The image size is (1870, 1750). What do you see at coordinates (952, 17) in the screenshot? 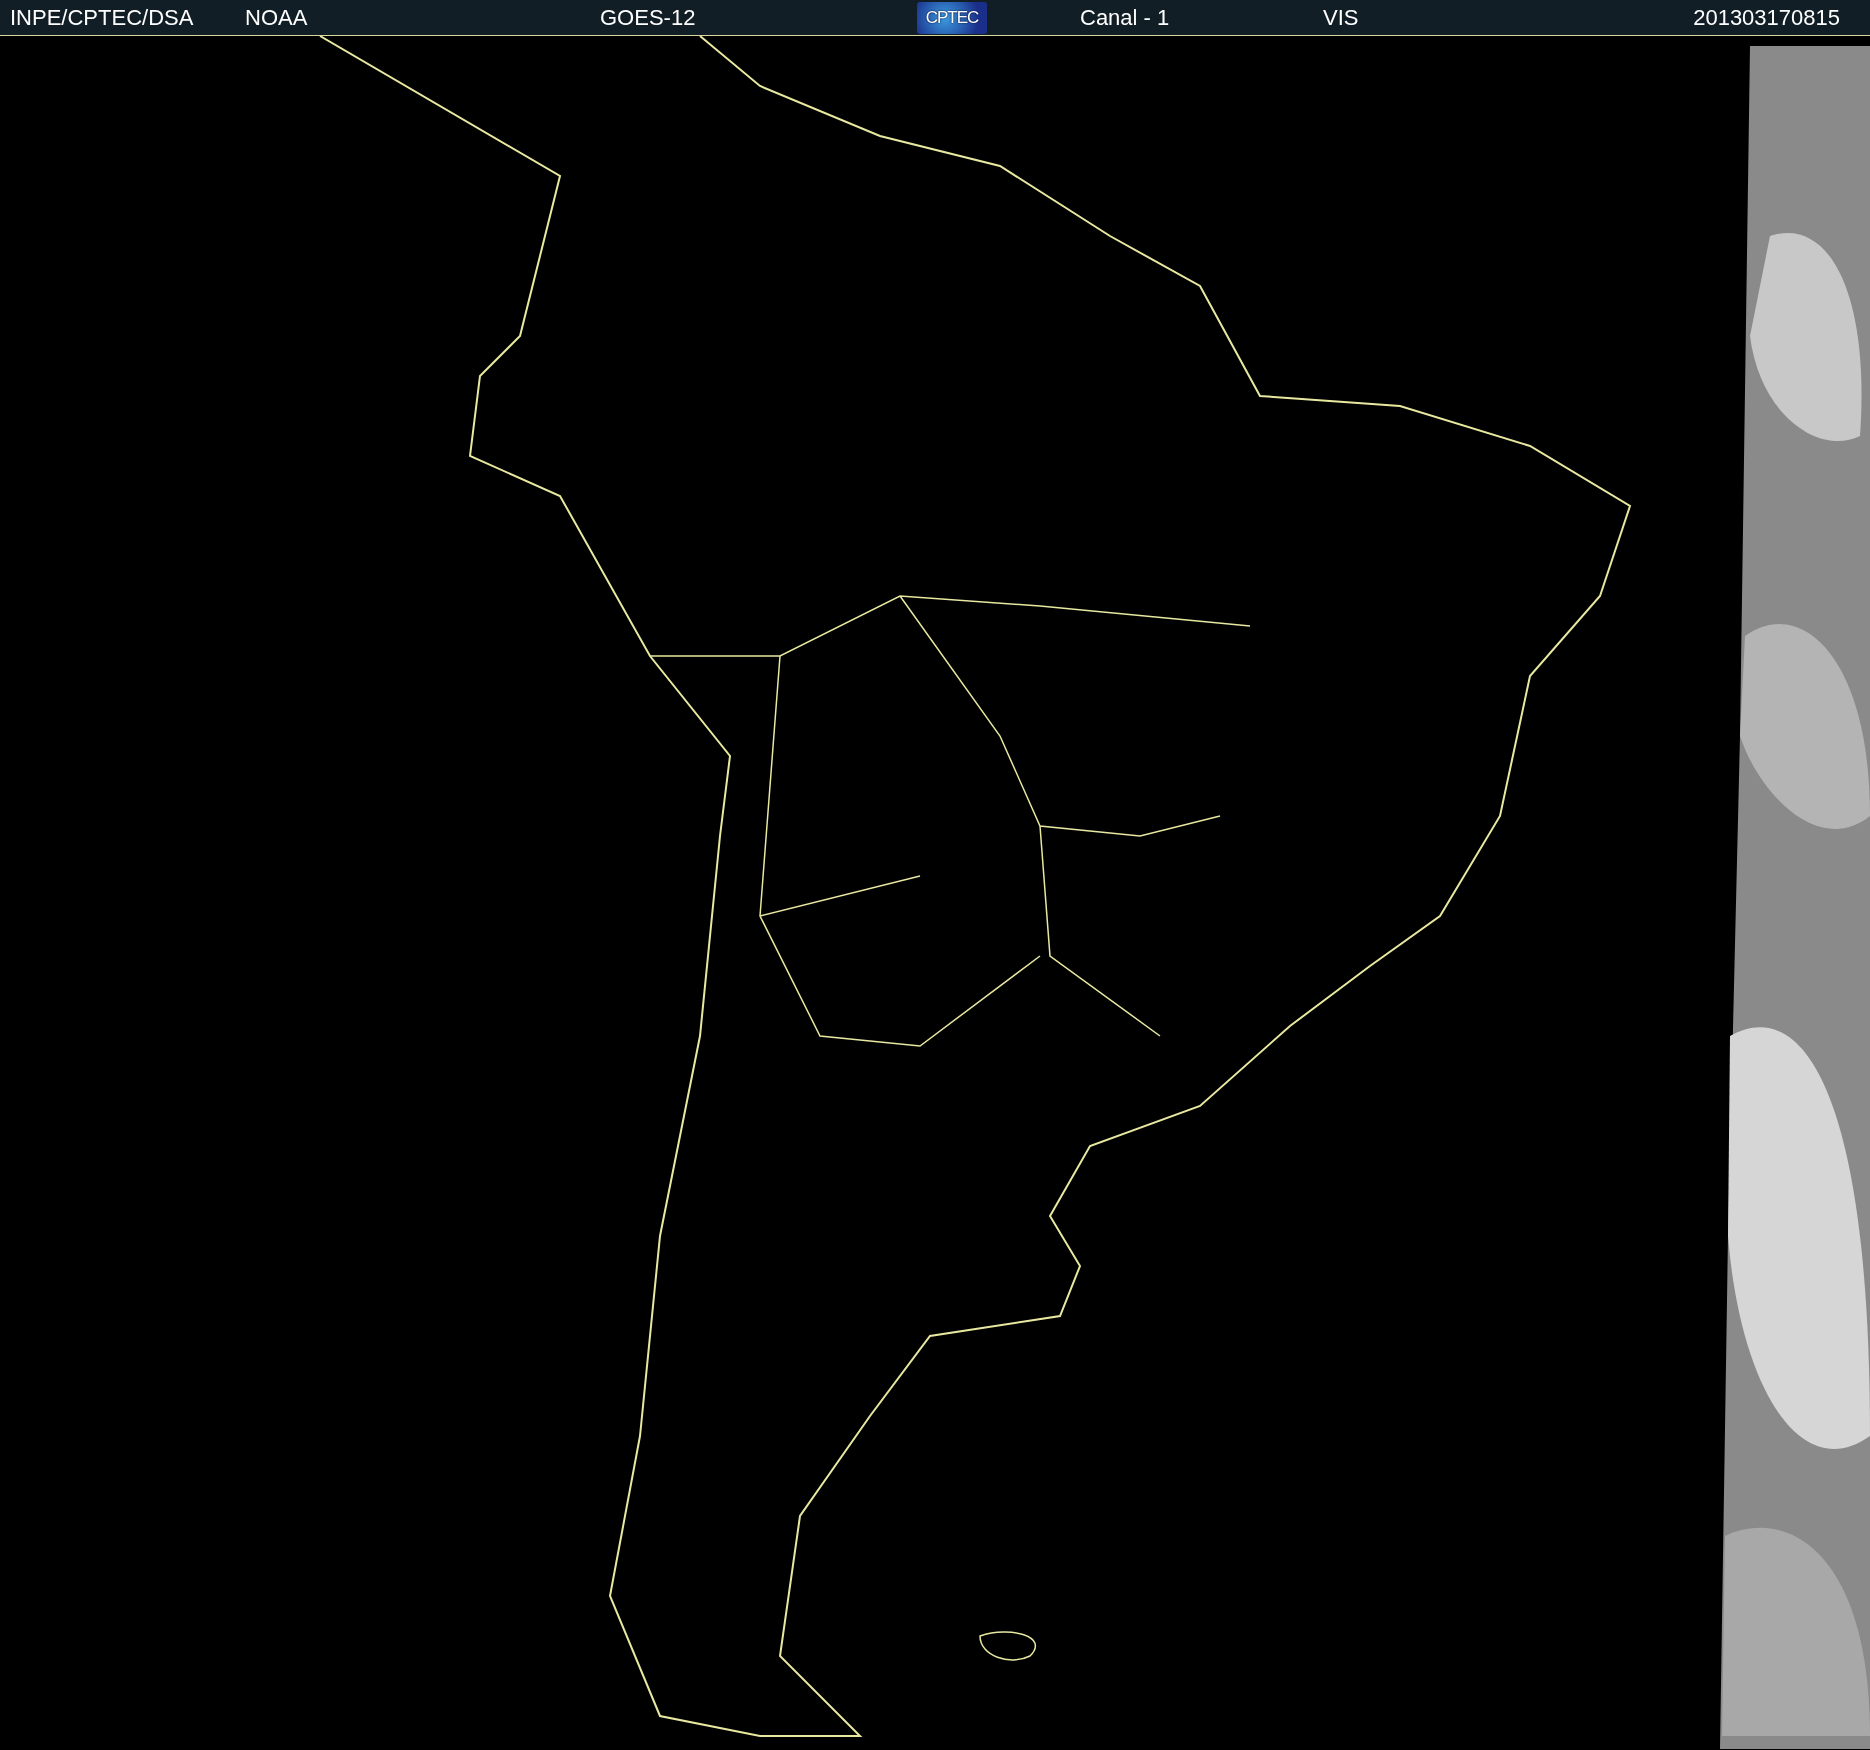
I see `logo: CPTEC` at bounding box center [952, 17].